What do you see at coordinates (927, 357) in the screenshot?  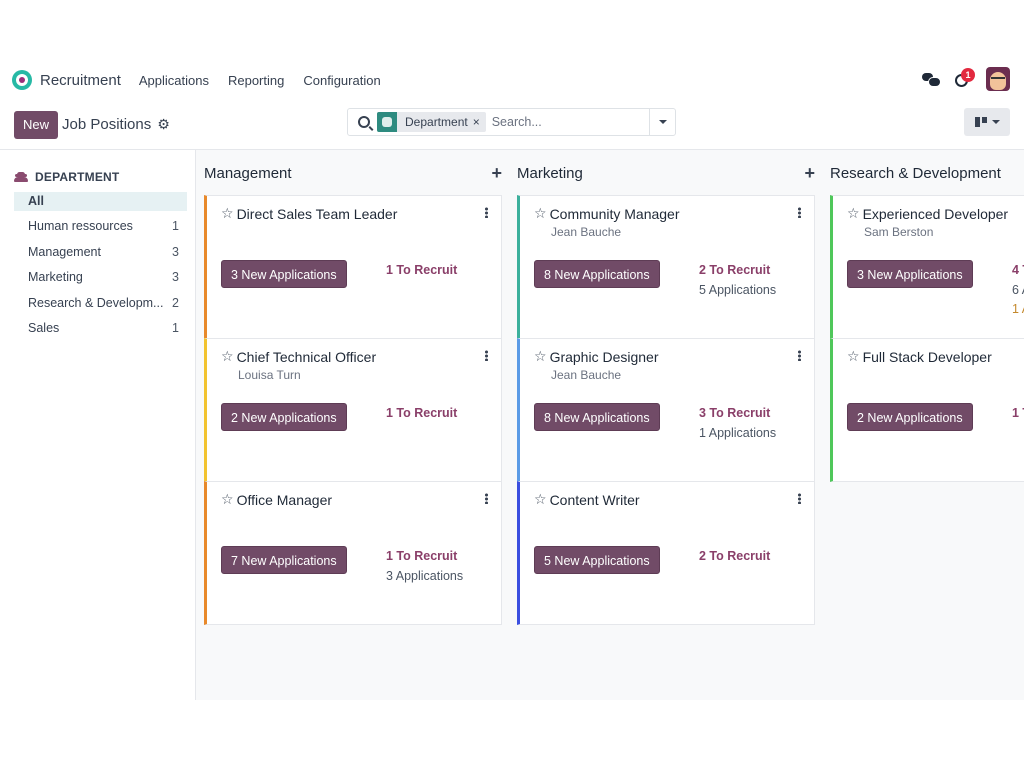 I see `job-title: Full Stack Developer` at bounding box center [927, 357].